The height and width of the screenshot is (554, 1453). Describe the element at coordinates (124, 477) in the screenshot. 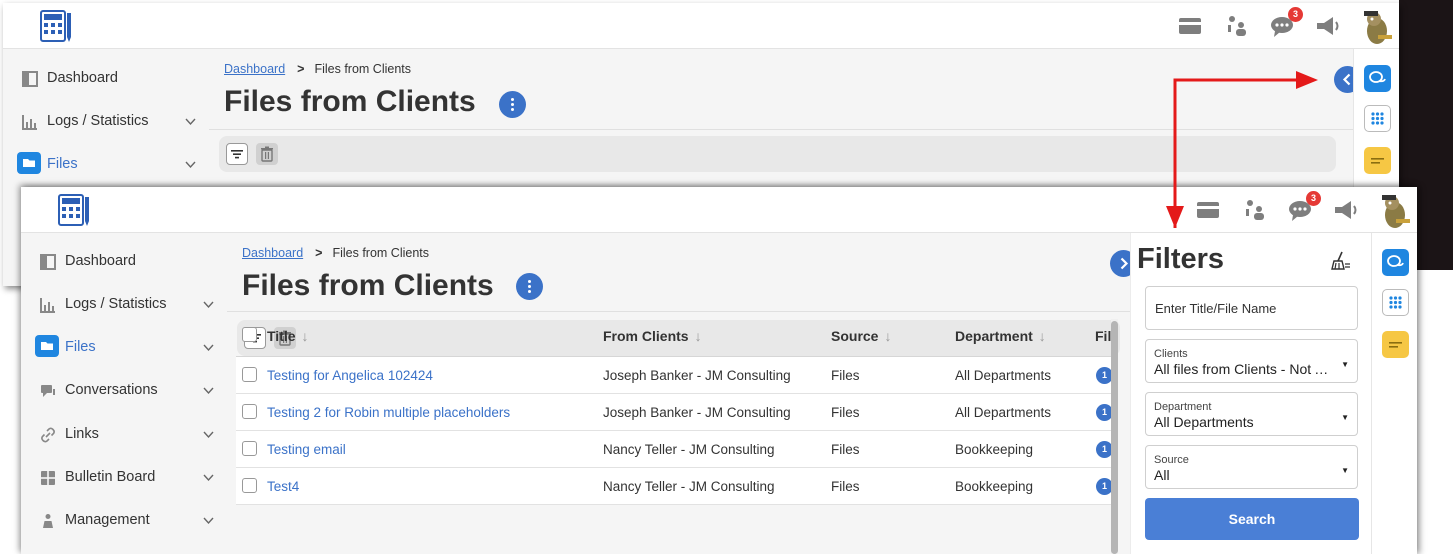

I see `sidebar-item-bulletin-board: Bulletin Board` at that location.